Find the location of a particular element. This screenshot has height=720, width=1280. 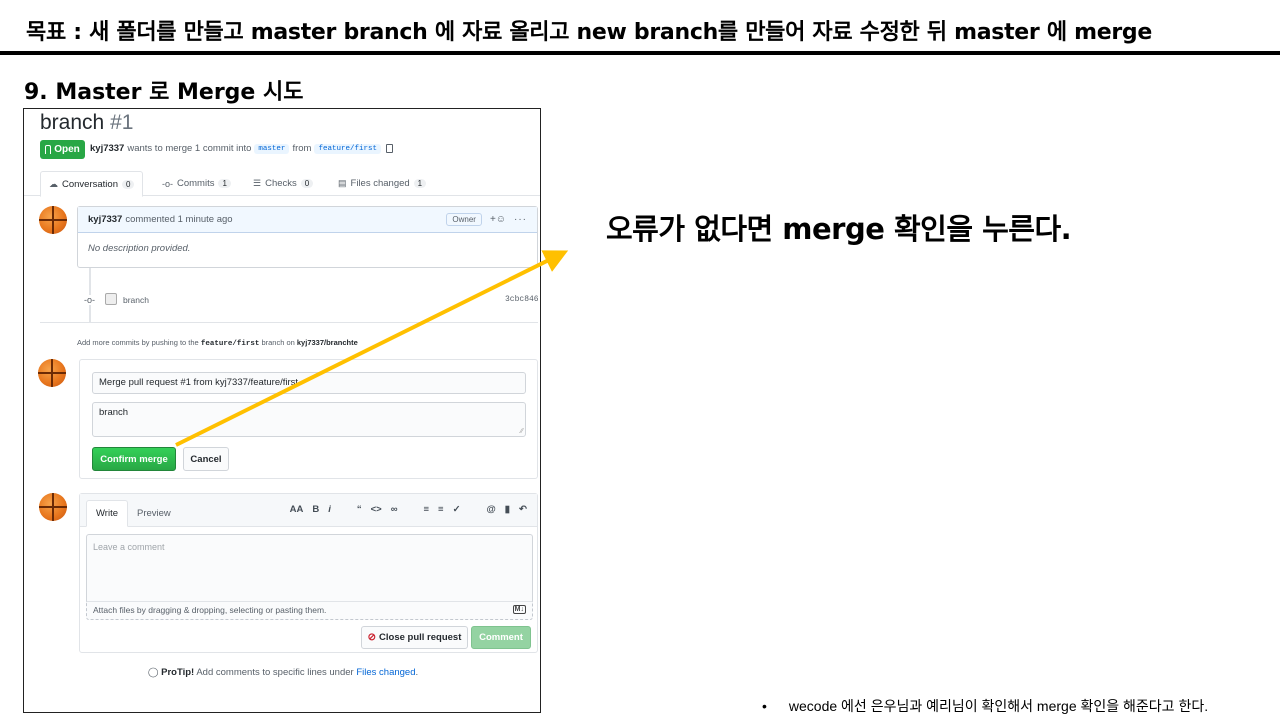

markdown-icon: M↓ is located at coordinates (519, 609).